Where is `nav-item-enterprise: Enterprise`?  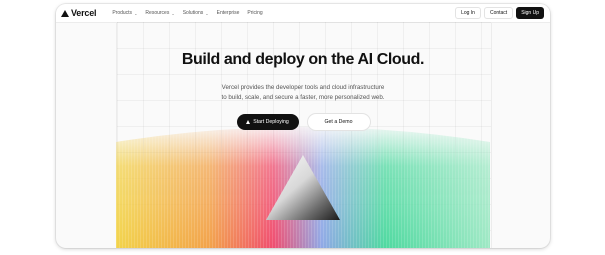 nav-item-enterprise: Enterprise is located at coordinates (228, 13).